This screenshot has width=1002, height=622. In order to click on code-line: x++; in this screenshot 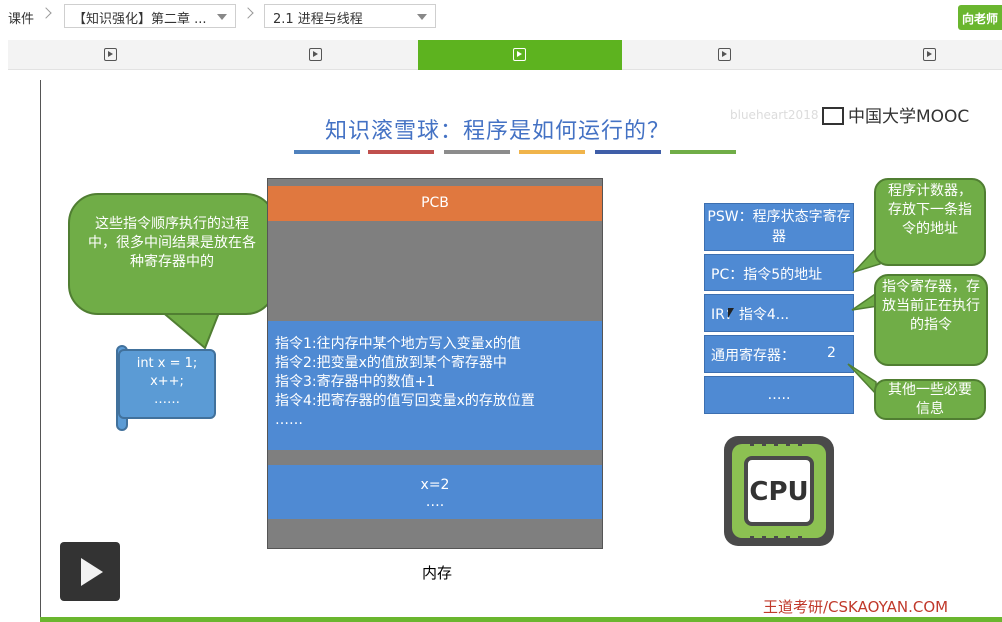, I will do `click(167, 381)`.